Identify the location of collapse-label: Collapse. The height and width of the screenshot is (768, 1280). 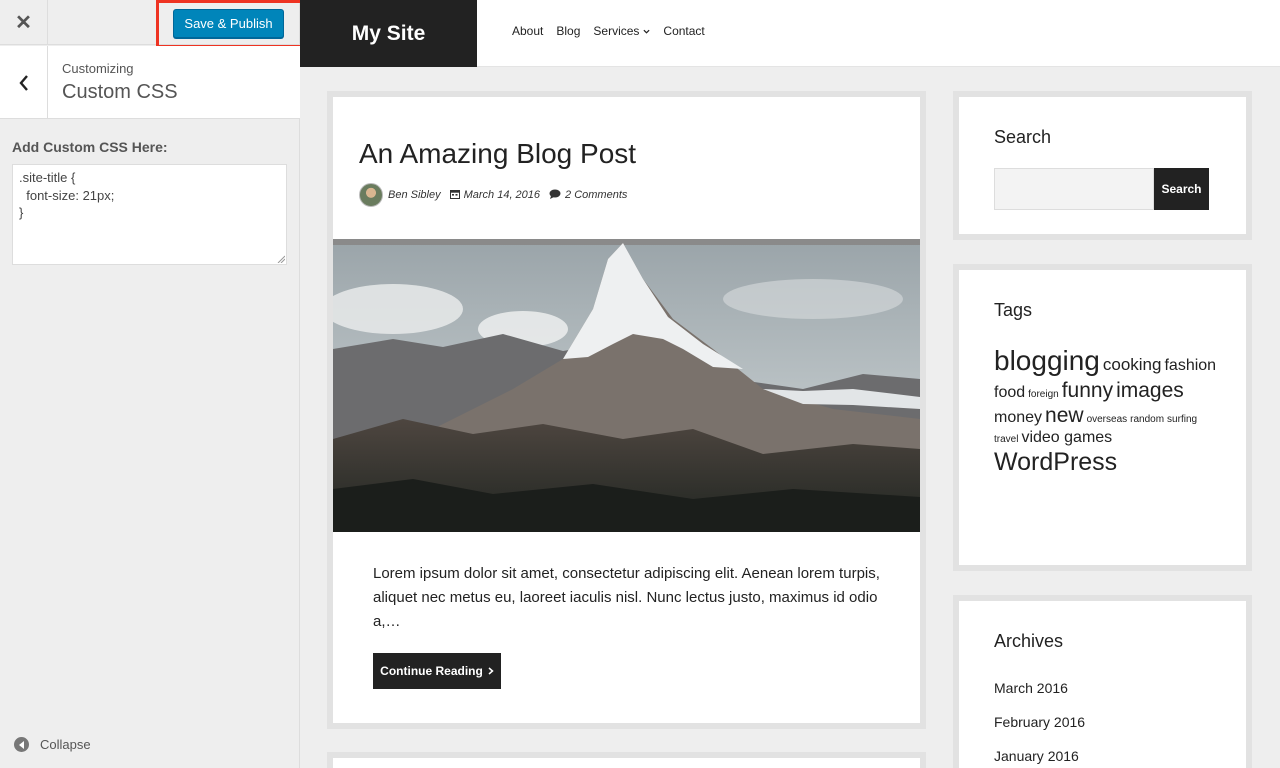
(65, 744).